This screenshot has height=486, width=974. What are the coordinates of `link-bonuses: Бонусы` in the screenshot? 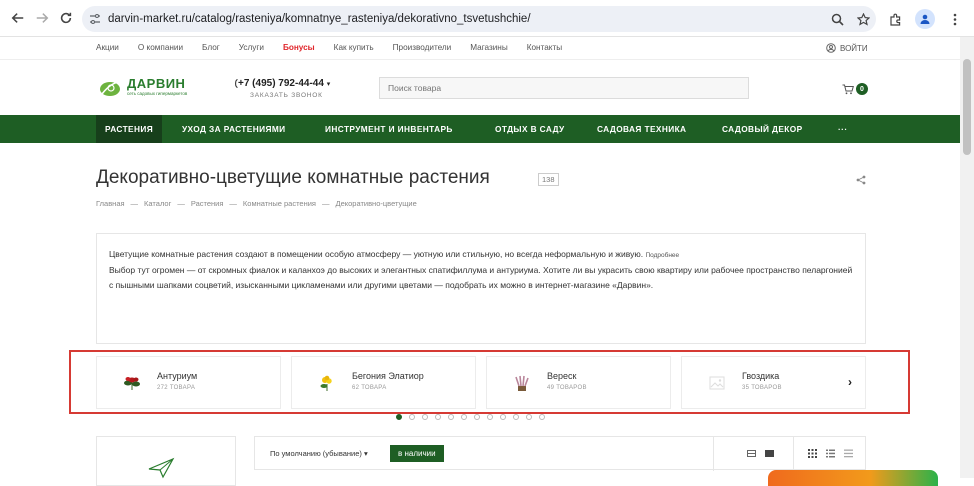 It's located at (299, 47).